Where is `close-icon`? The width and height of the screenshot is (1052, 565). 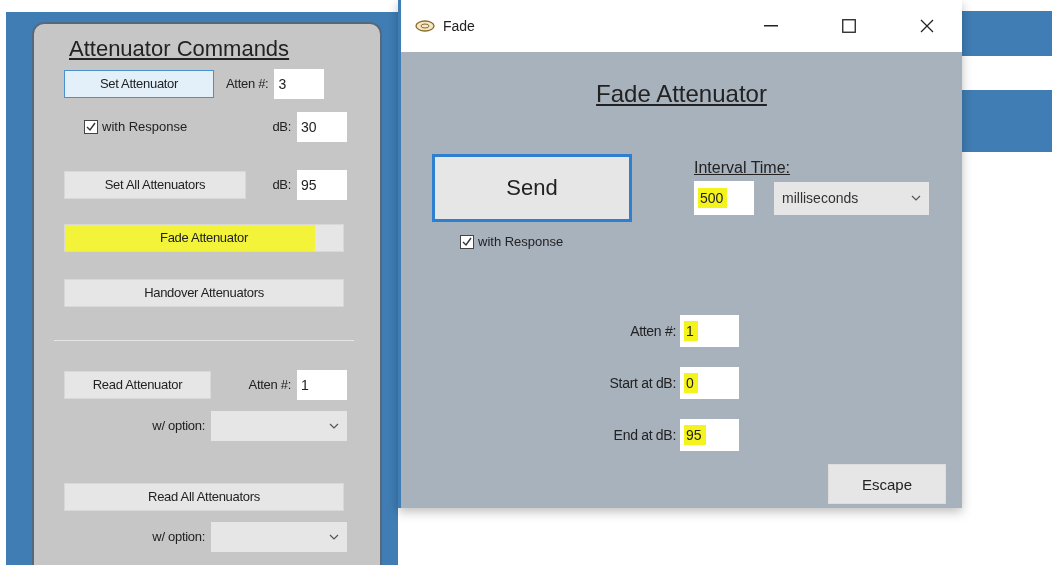
close-icon is located at coordinates (927, 26).